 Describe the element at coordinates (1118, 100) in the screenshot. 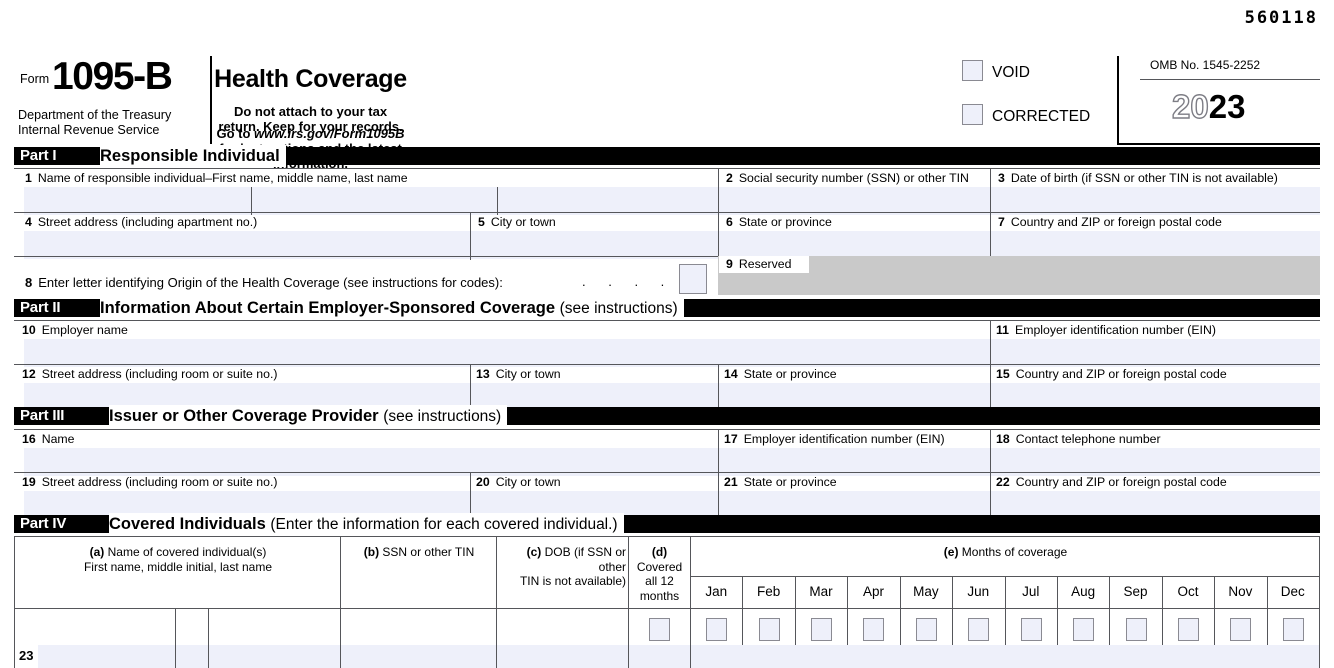

I see `header-divider-right` at that location.